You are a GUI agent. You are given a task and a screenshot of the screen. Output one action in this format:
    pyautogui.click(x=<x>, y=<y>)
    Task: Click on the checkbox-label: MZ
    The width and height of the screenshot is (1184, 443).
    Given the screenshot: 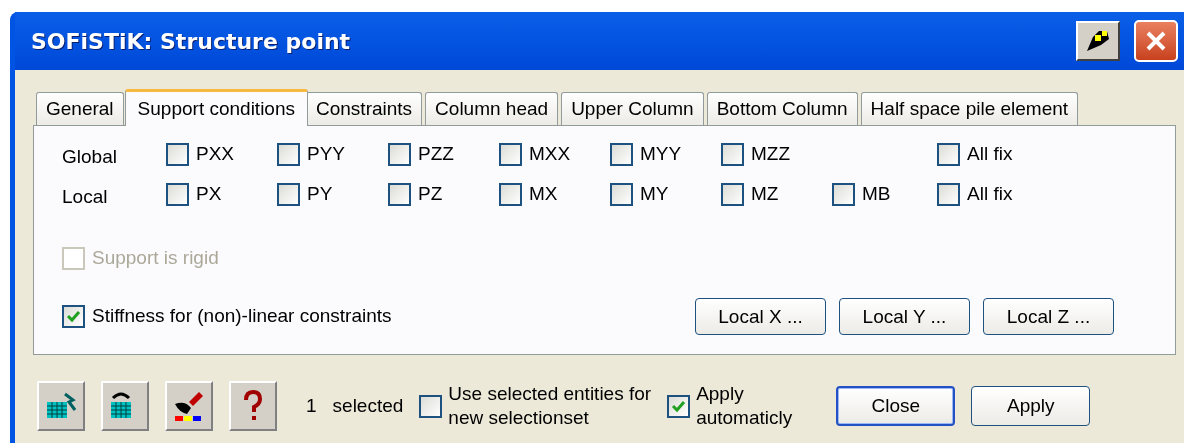 What is the action you would take?
    pyautogui.click(x=765, y=194)
    